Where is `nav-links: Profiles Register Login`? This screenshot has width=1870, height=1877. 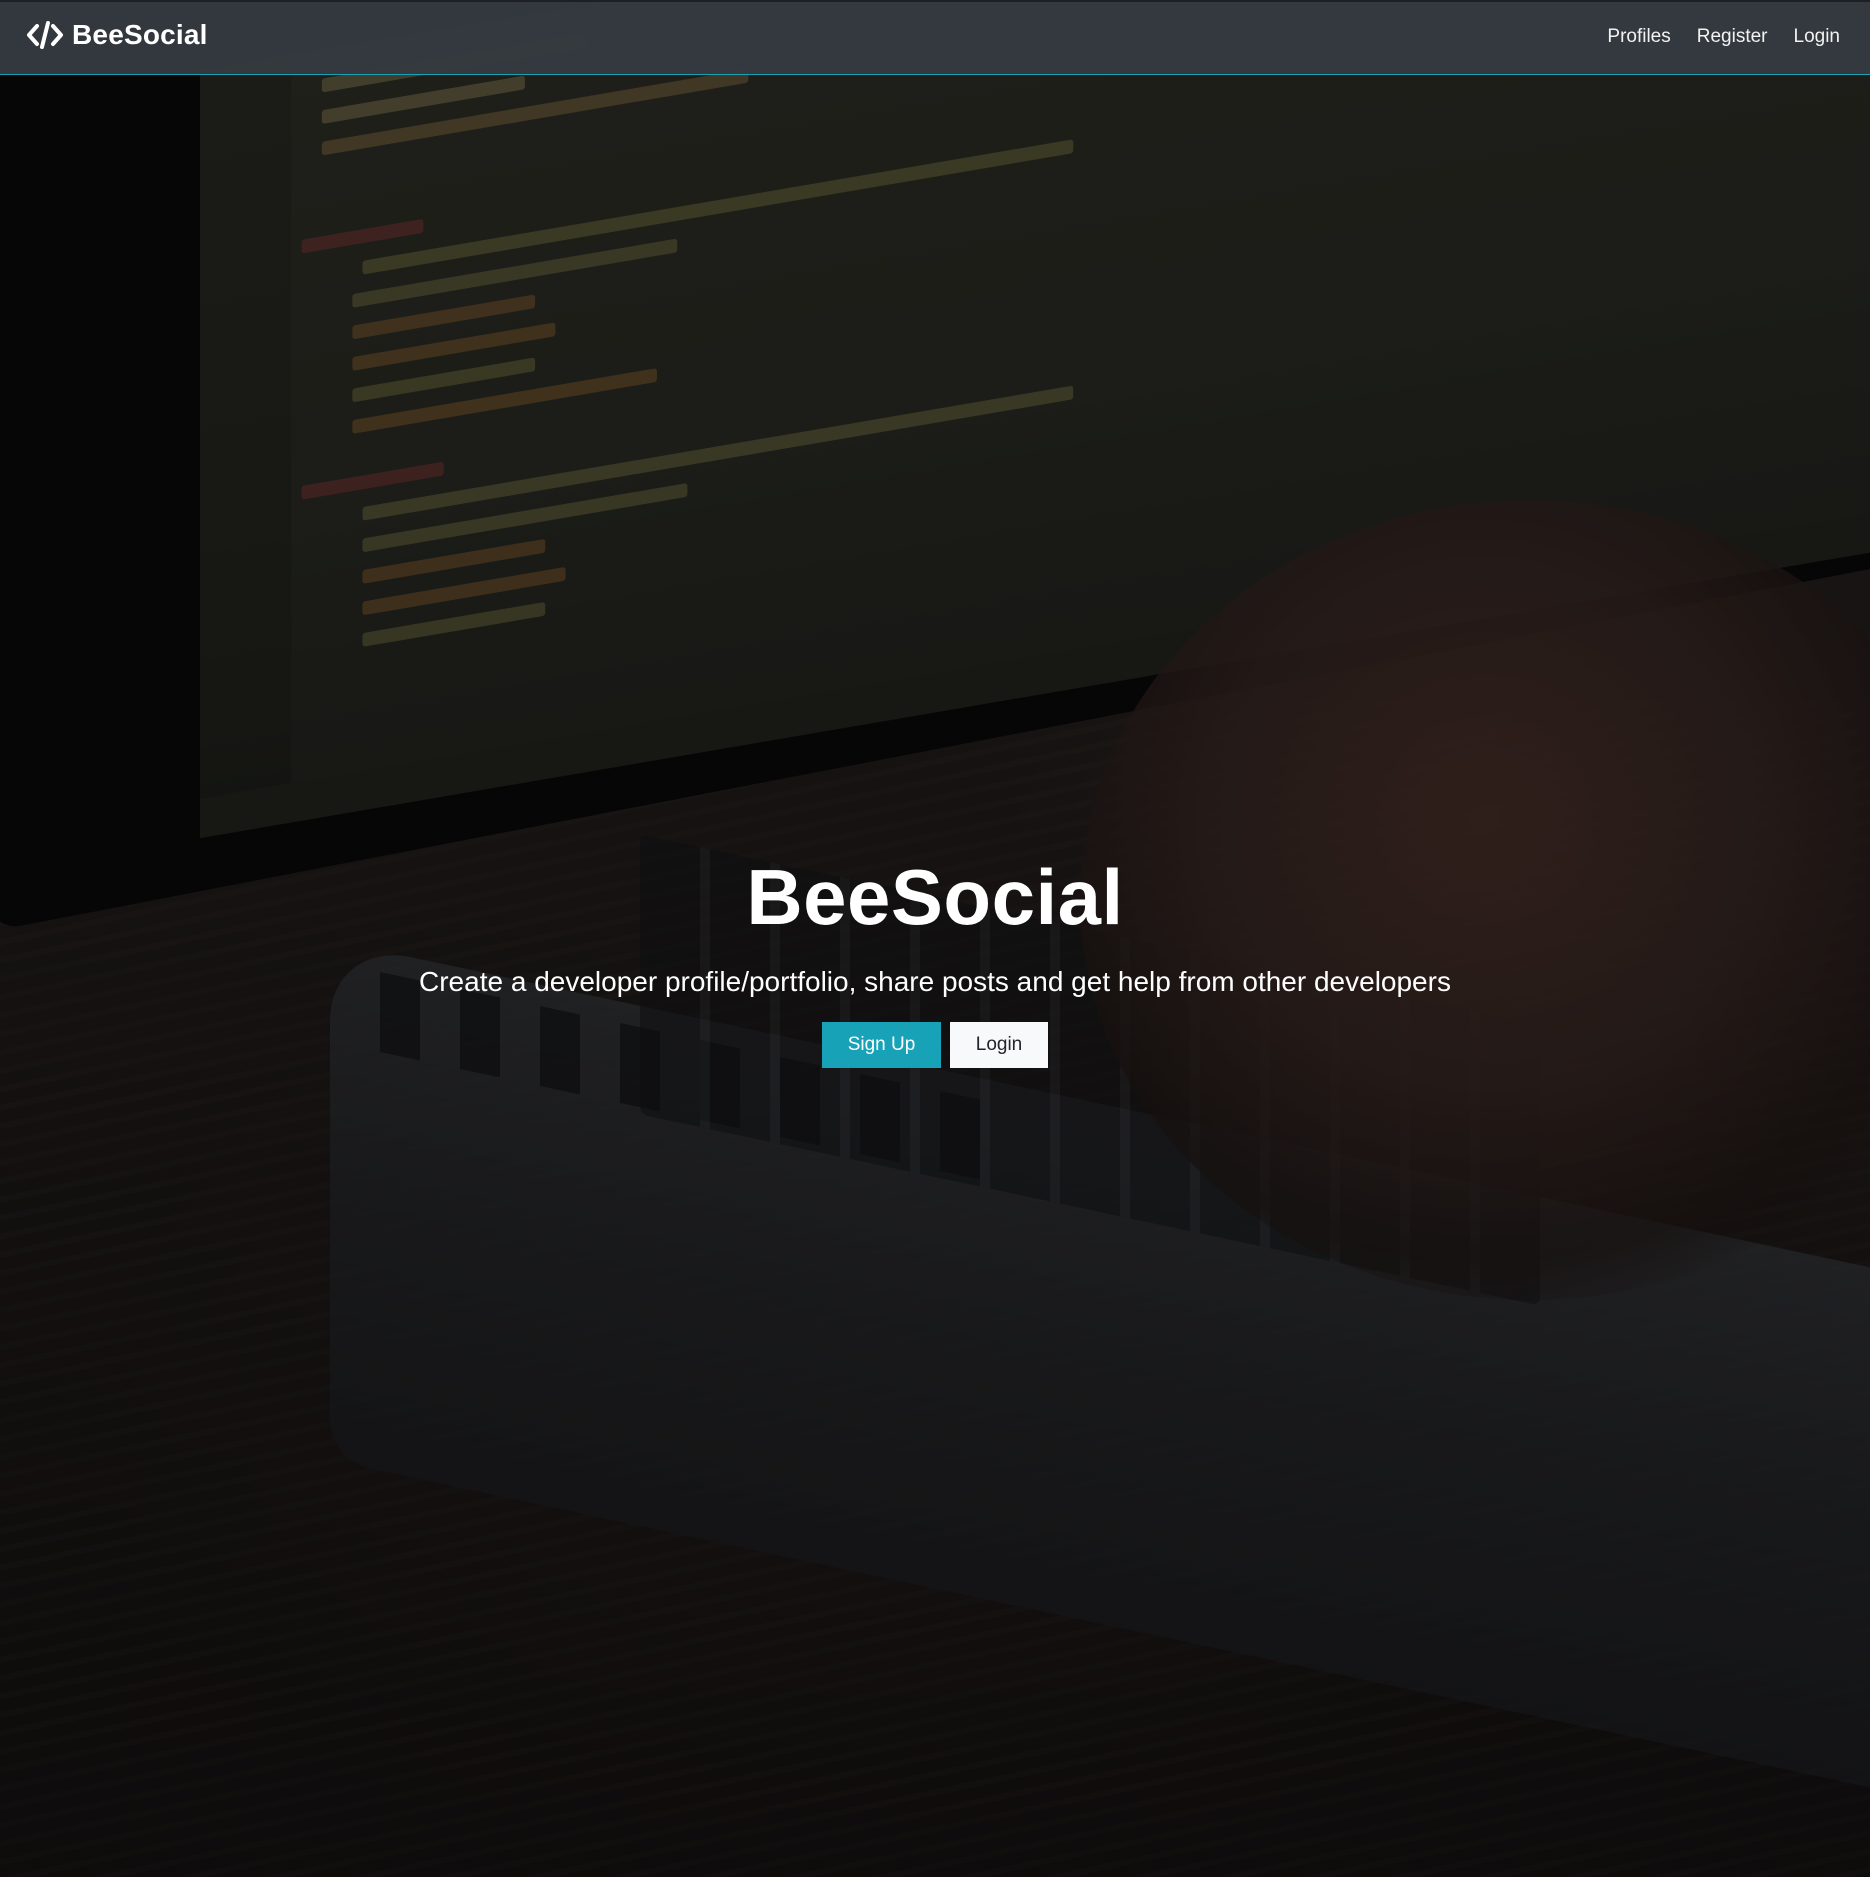
nav-links: Profiles Register Login is located at coordinates (1710, 37).